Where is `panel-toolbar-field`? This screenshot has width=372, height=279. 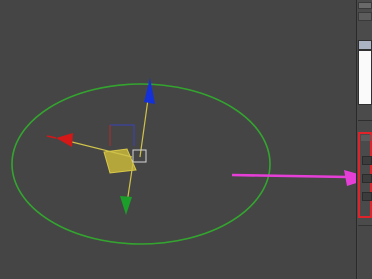 panel-toolbar-field is located at coordinates (365, 16).